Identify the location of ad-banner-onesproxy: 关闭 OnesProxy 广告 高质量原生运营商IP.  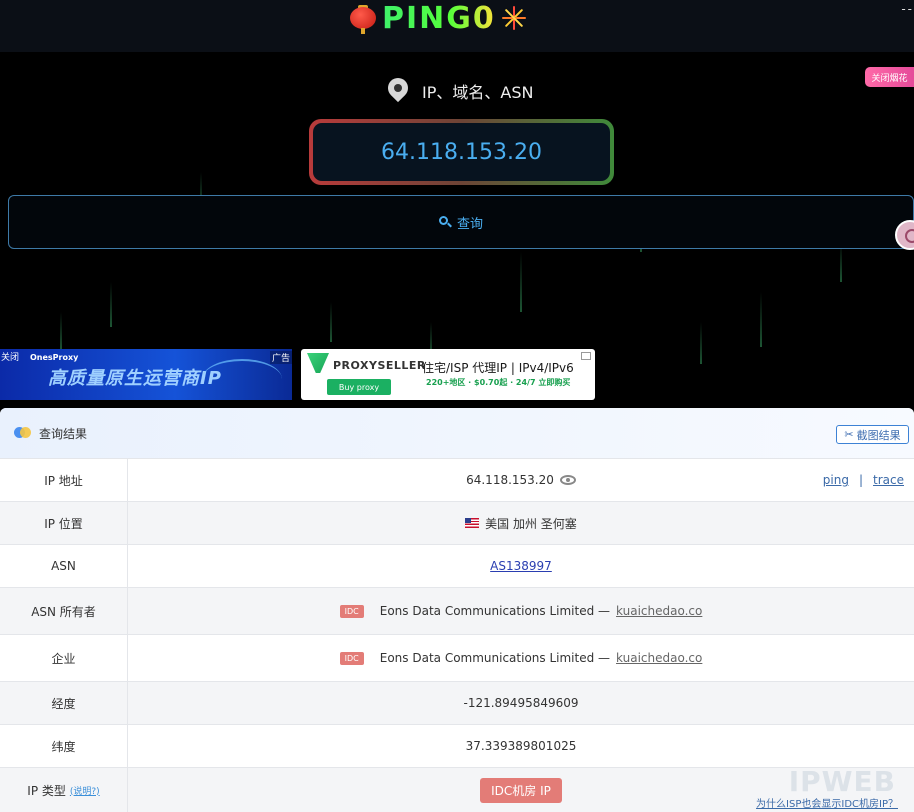
(146, 374).